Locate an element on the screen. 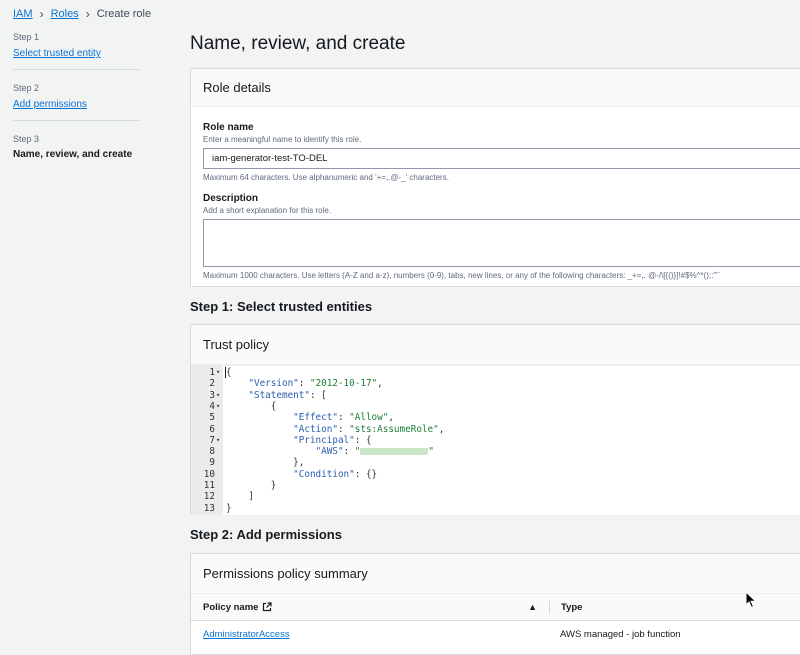  code-line: 2 "Version": "2012-10-17", is located at coordinates (495, 383).